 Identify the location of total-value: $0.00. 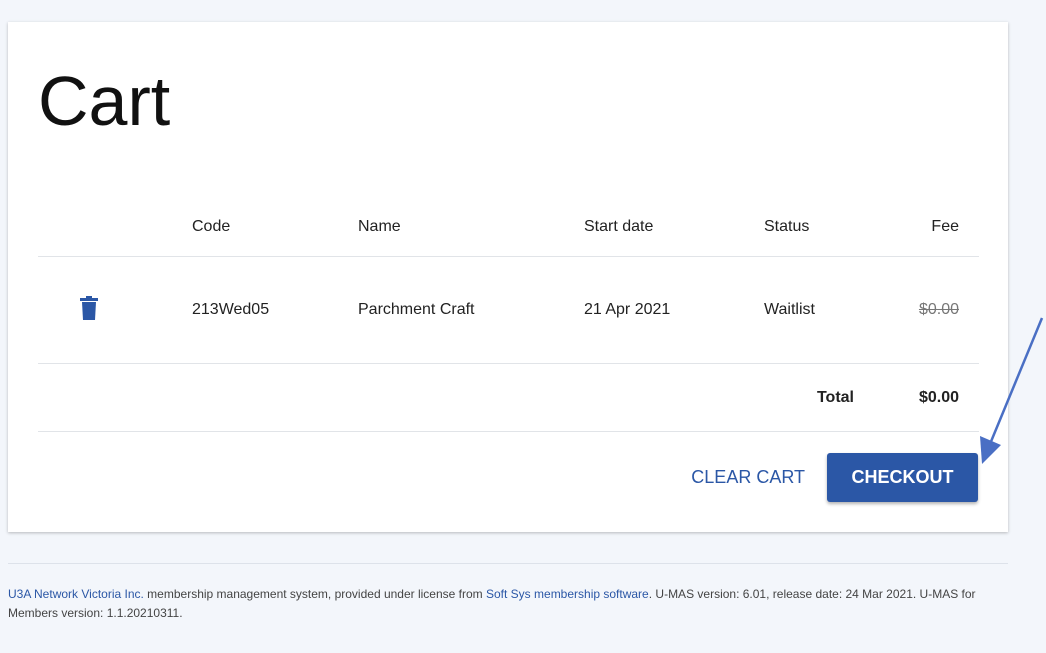
(931, 397).